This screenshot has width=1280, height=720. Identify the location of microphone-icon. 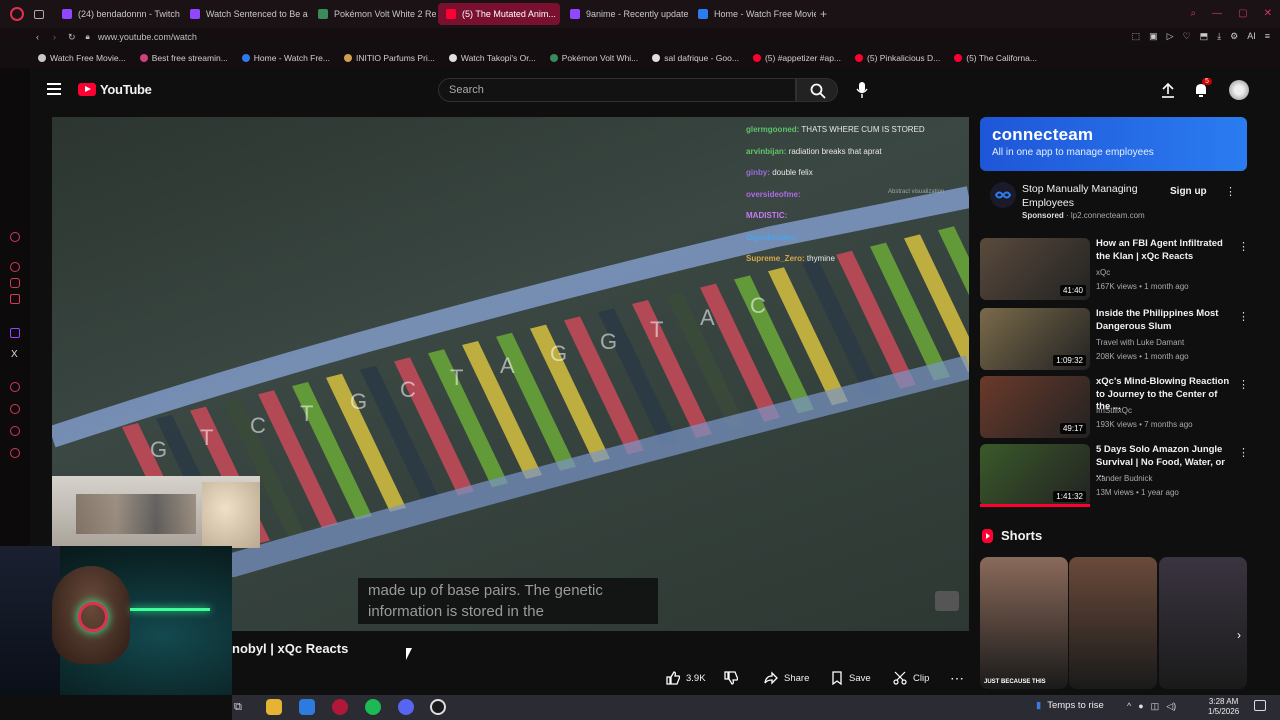
(862, 90).